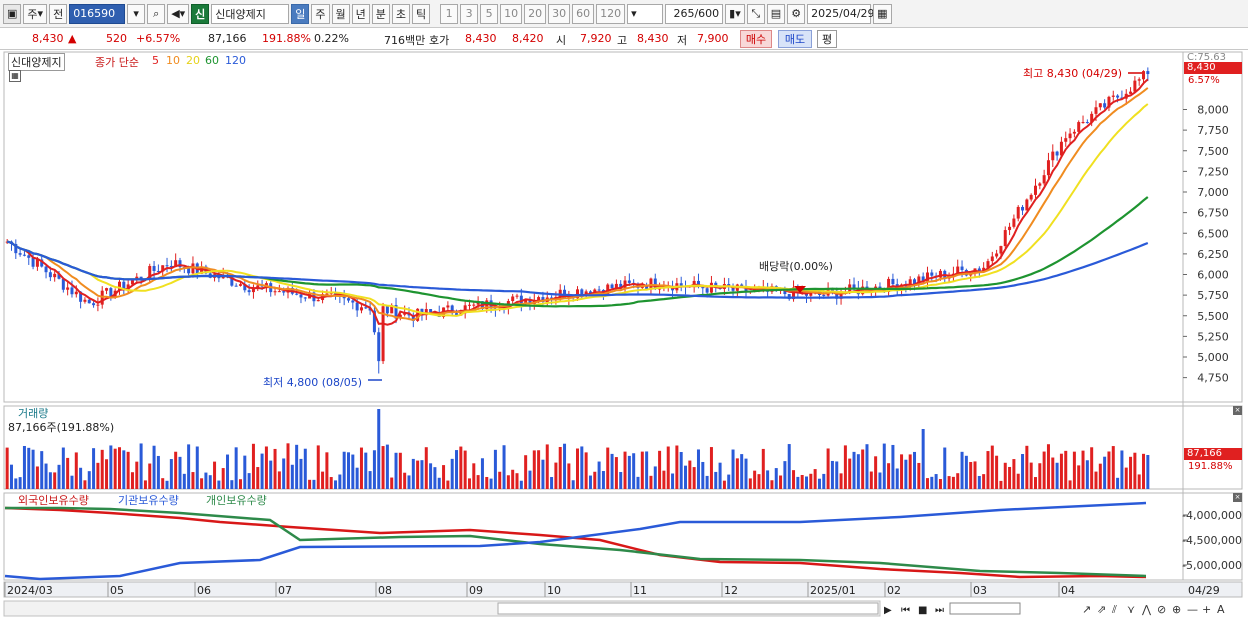 The height and width of the screenshot is (621, 1248). I want to click on search-icon: ⌕, so click(156, 13).